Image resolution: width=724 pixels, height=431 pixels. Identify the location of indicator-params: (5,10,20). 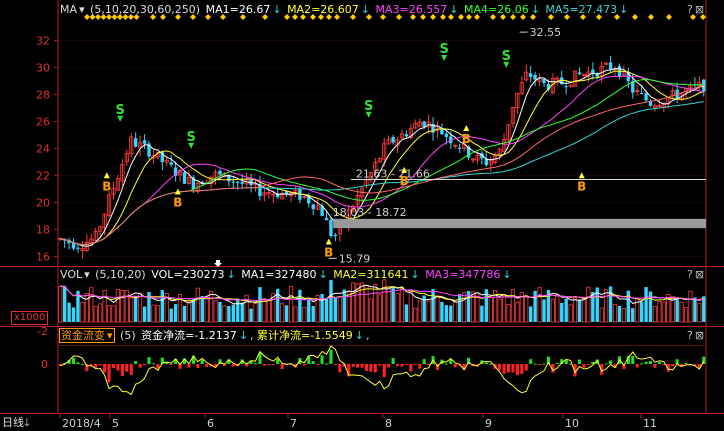
(120, 274).